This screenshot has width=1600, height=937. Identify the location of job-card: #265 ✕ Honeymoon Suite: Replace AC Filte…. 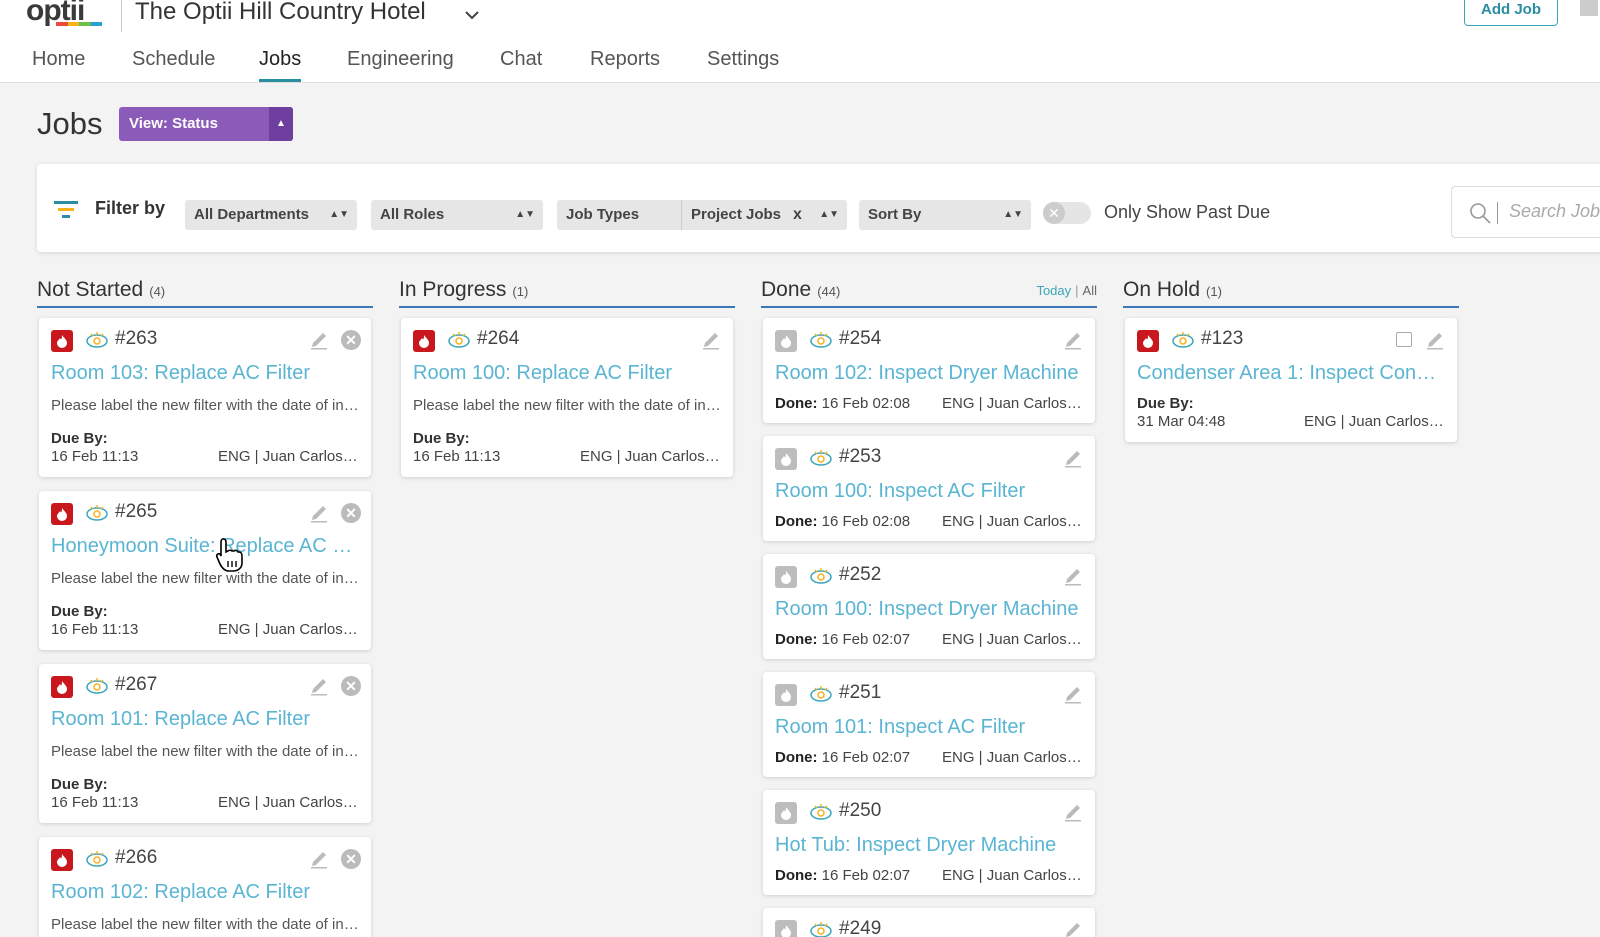
(205, 570).